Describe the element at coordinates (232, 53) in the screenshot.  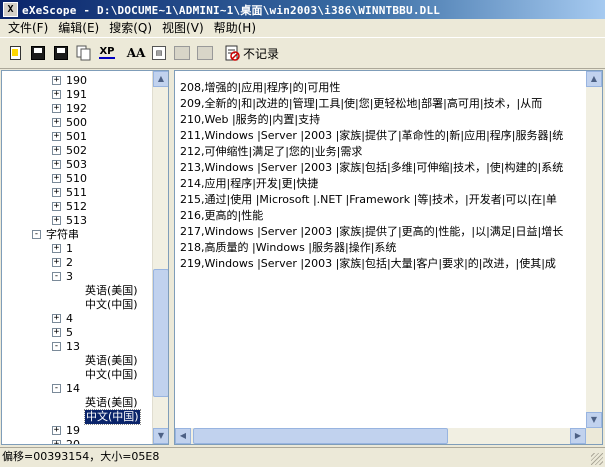
I see `no-log-icon` at that location.